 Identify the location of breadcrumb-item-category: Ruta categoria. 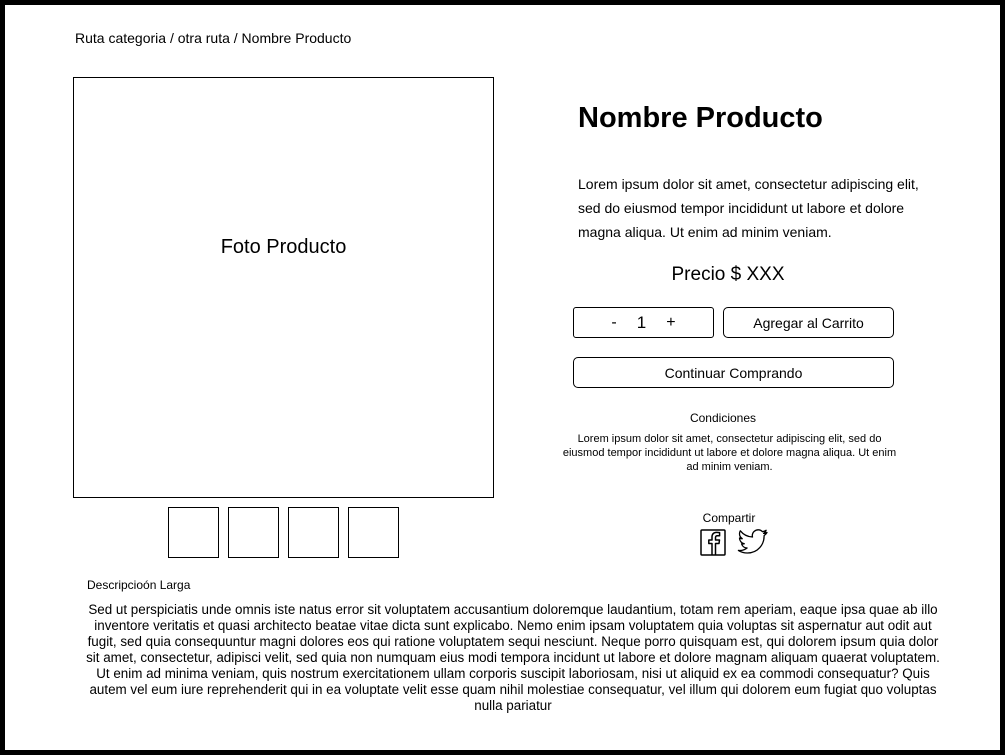
(120, 38).